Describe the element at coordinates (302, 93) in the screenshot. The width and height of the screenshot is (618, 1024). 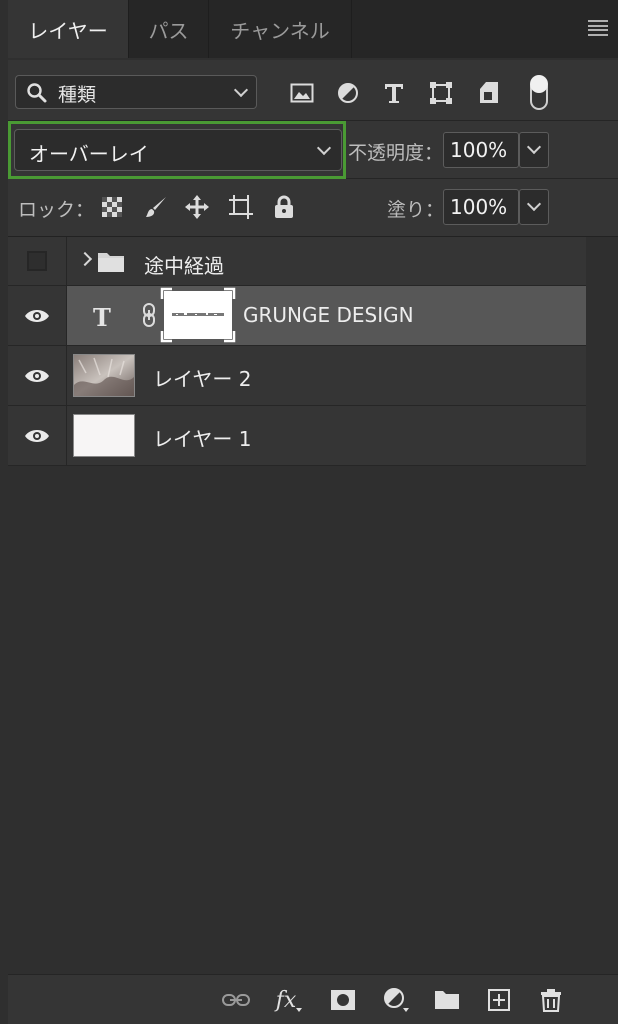
I see `image-filter-icon` at that location.